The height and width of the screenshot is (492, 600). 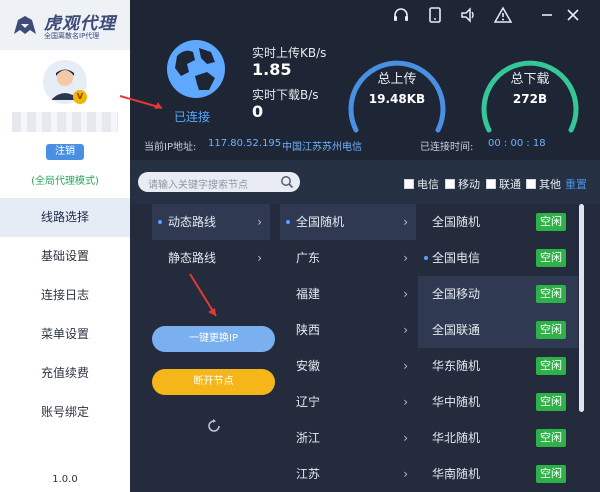 I want to click on node-label: 华南随机, so click(x=456, y=474).